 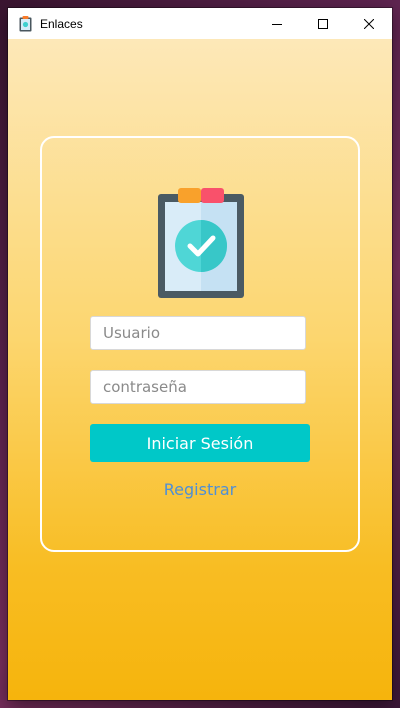 What do you see at coordinates (198, 387) in the screenshot?
I see `password-input` at bounding box center [198, 387].